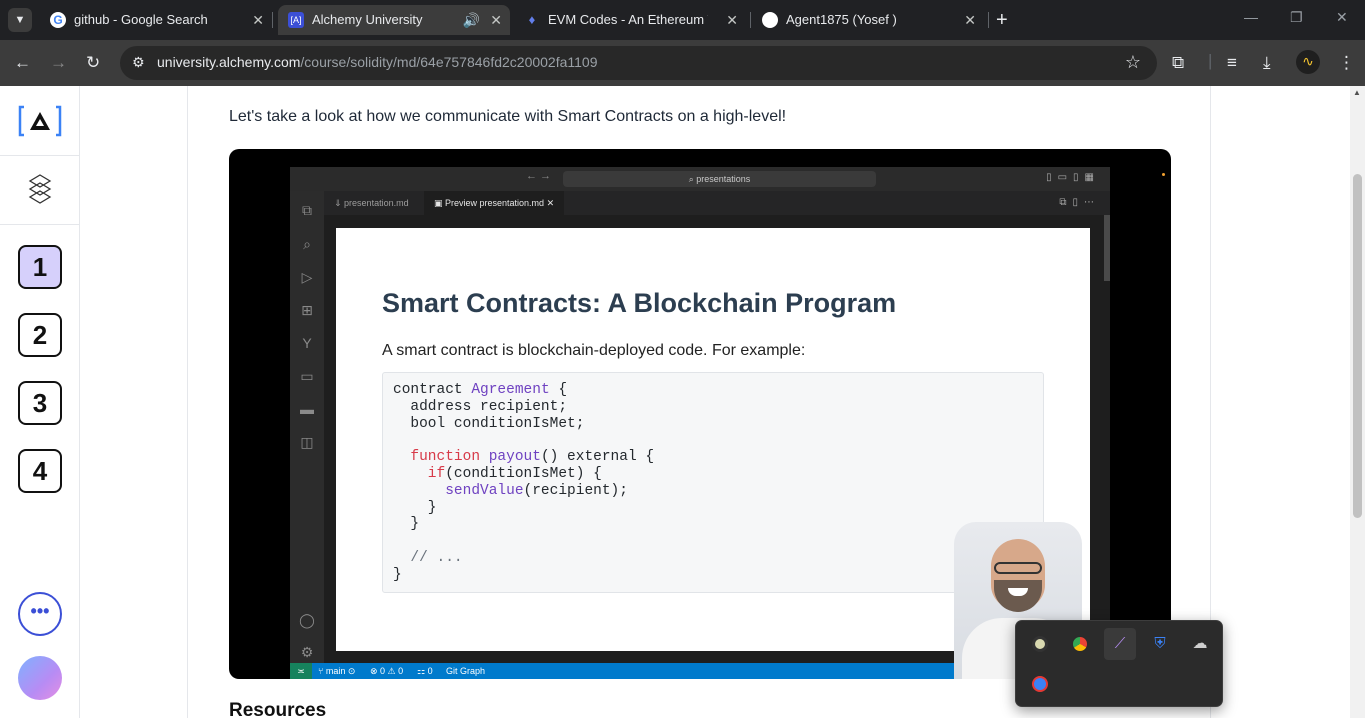 This screenshot has width=1365, height=718. What do you see at coordinates (575, 490) in the screenshot?
I see `code-token: (recipient);` at bounding box center [575, 490].